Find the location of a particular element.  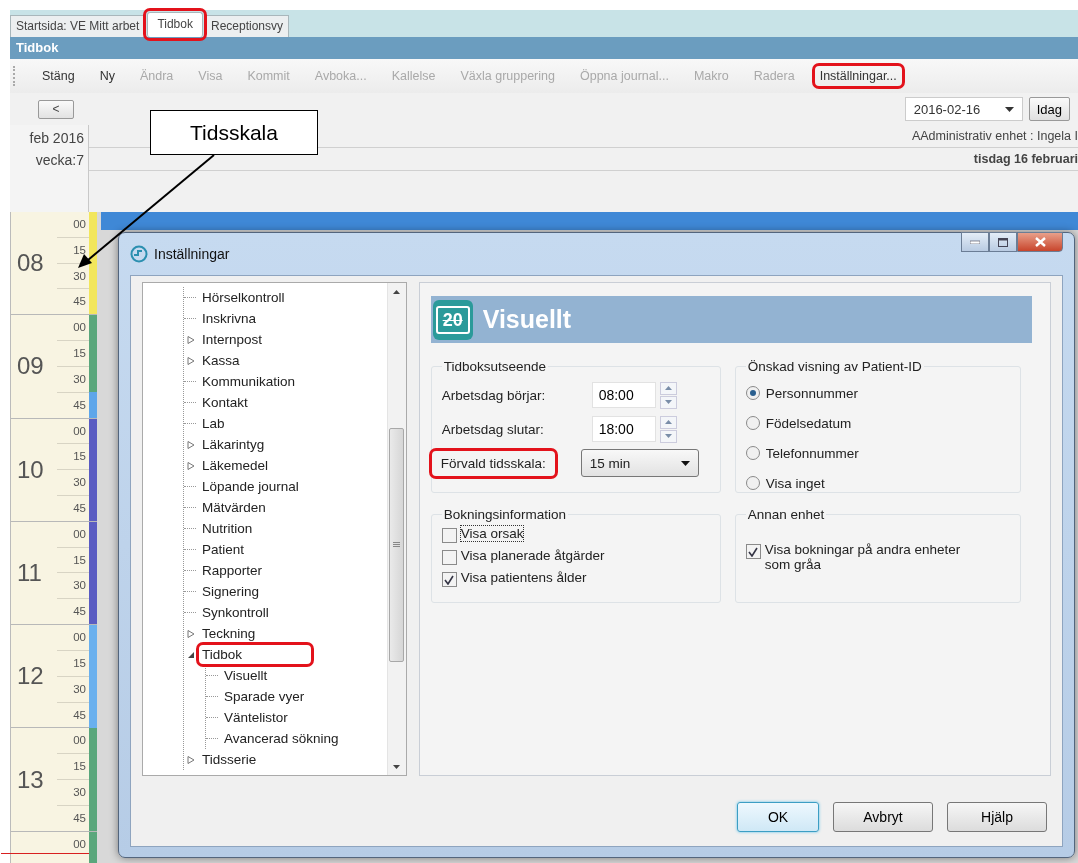

minimize-icon is located at coordinates (975, 242).